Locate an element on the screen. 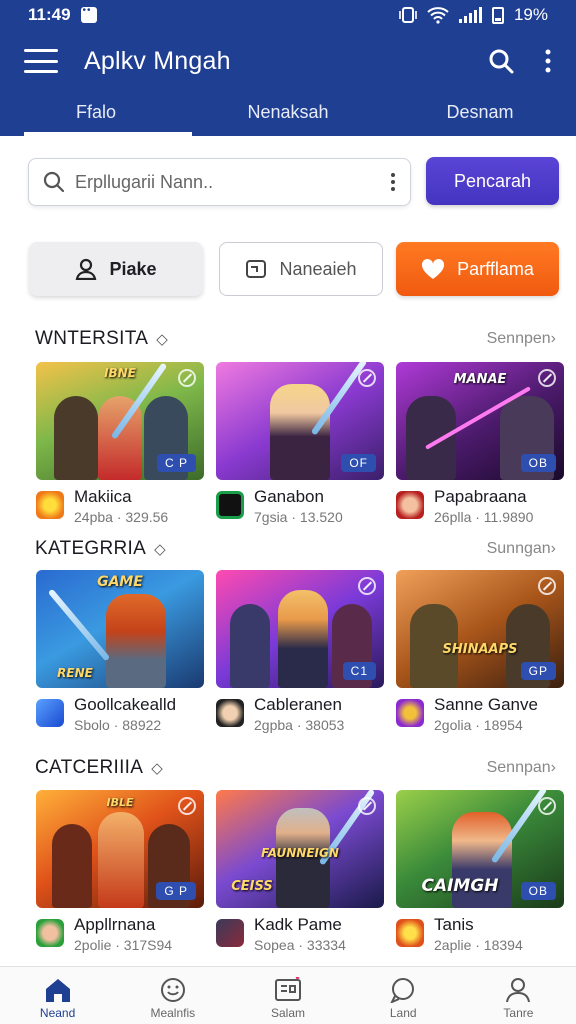  game-card: IBLE G P Appllrnana 2polie · 317S94 is located at coordinates (120, 871).